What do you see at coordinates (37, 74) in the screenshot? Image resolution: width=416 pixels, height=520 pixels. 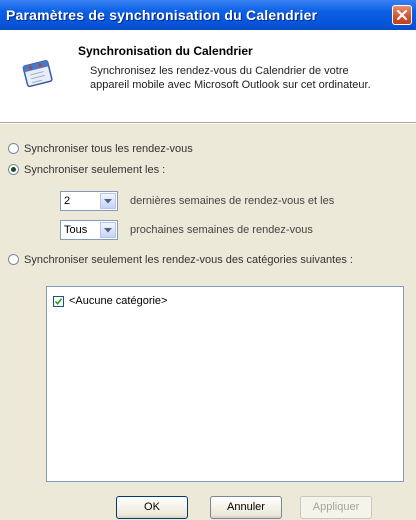 I see `calendar-icon` at bounding box center [37, 74].